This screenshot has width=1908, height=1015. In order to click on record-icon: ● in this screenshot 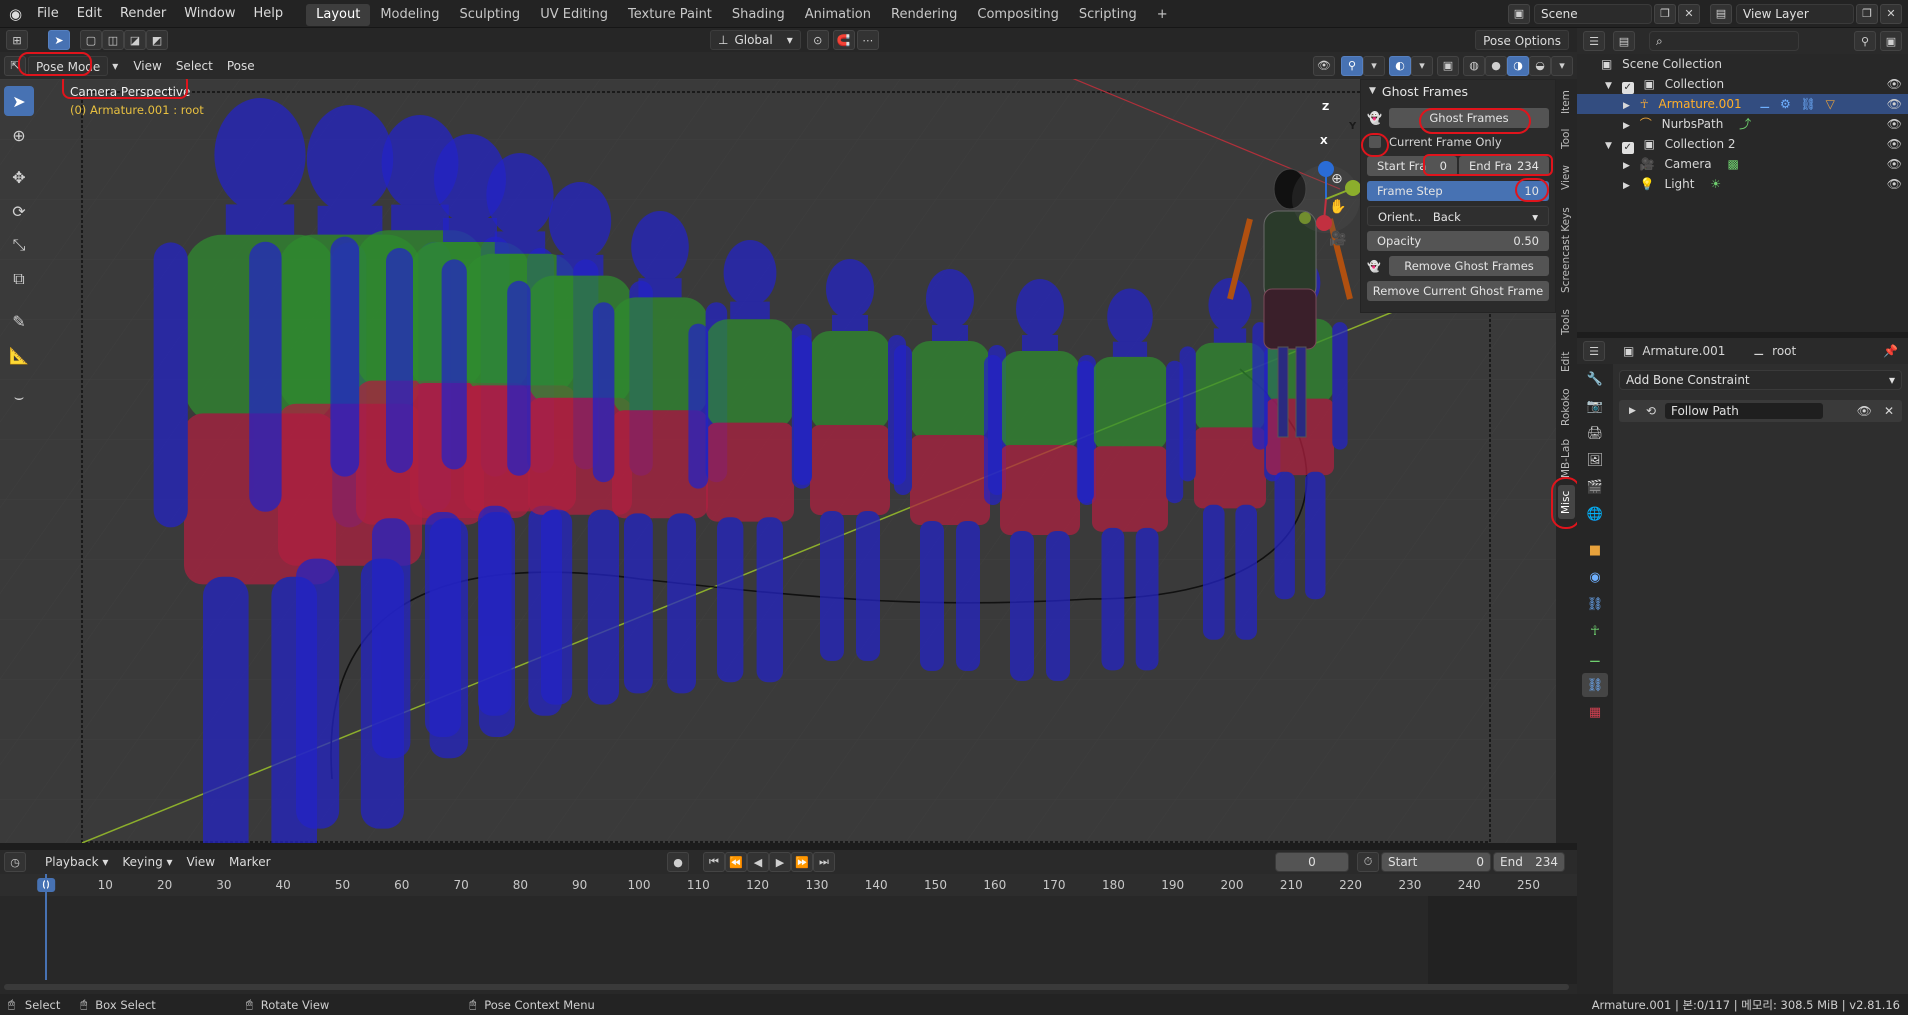, I will do `click(678, 862)`.